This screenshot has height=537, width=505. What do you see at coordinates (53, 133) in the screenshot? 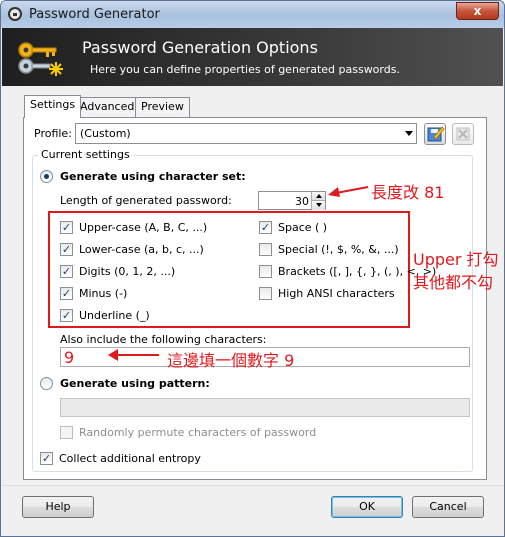
I see `profile-label: Profile:` at bounding box center [53, 133].